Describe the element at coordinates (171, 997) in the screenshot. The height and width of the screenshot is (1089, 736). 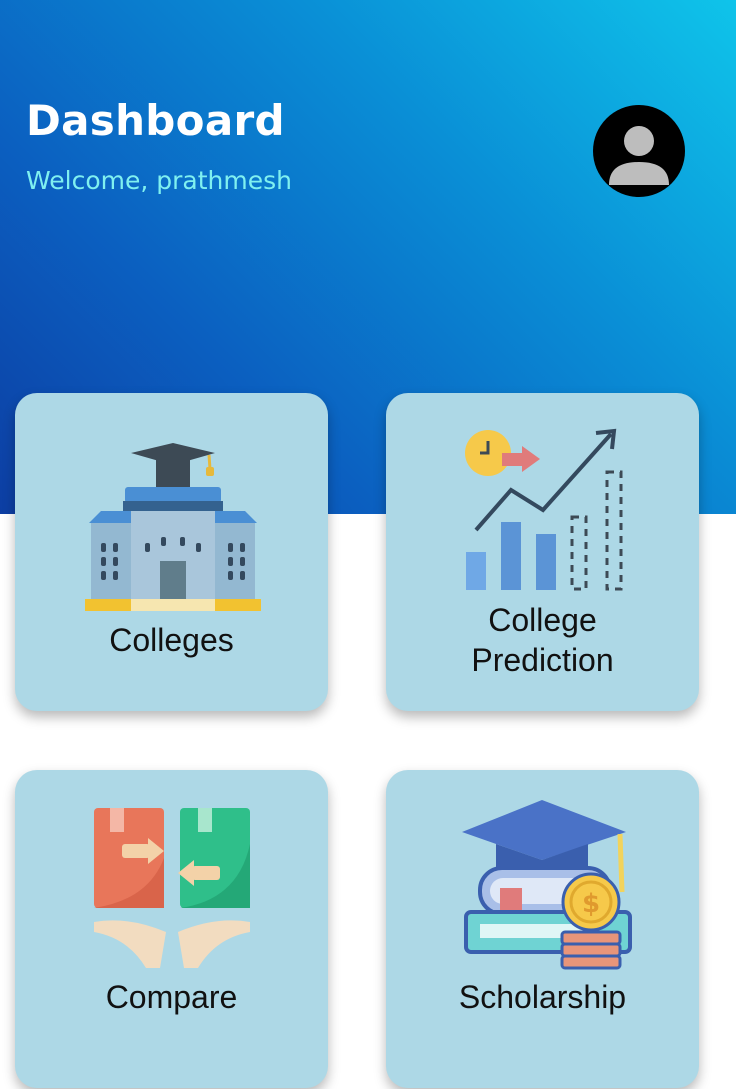
I see `compare-label: Compare` at that location.